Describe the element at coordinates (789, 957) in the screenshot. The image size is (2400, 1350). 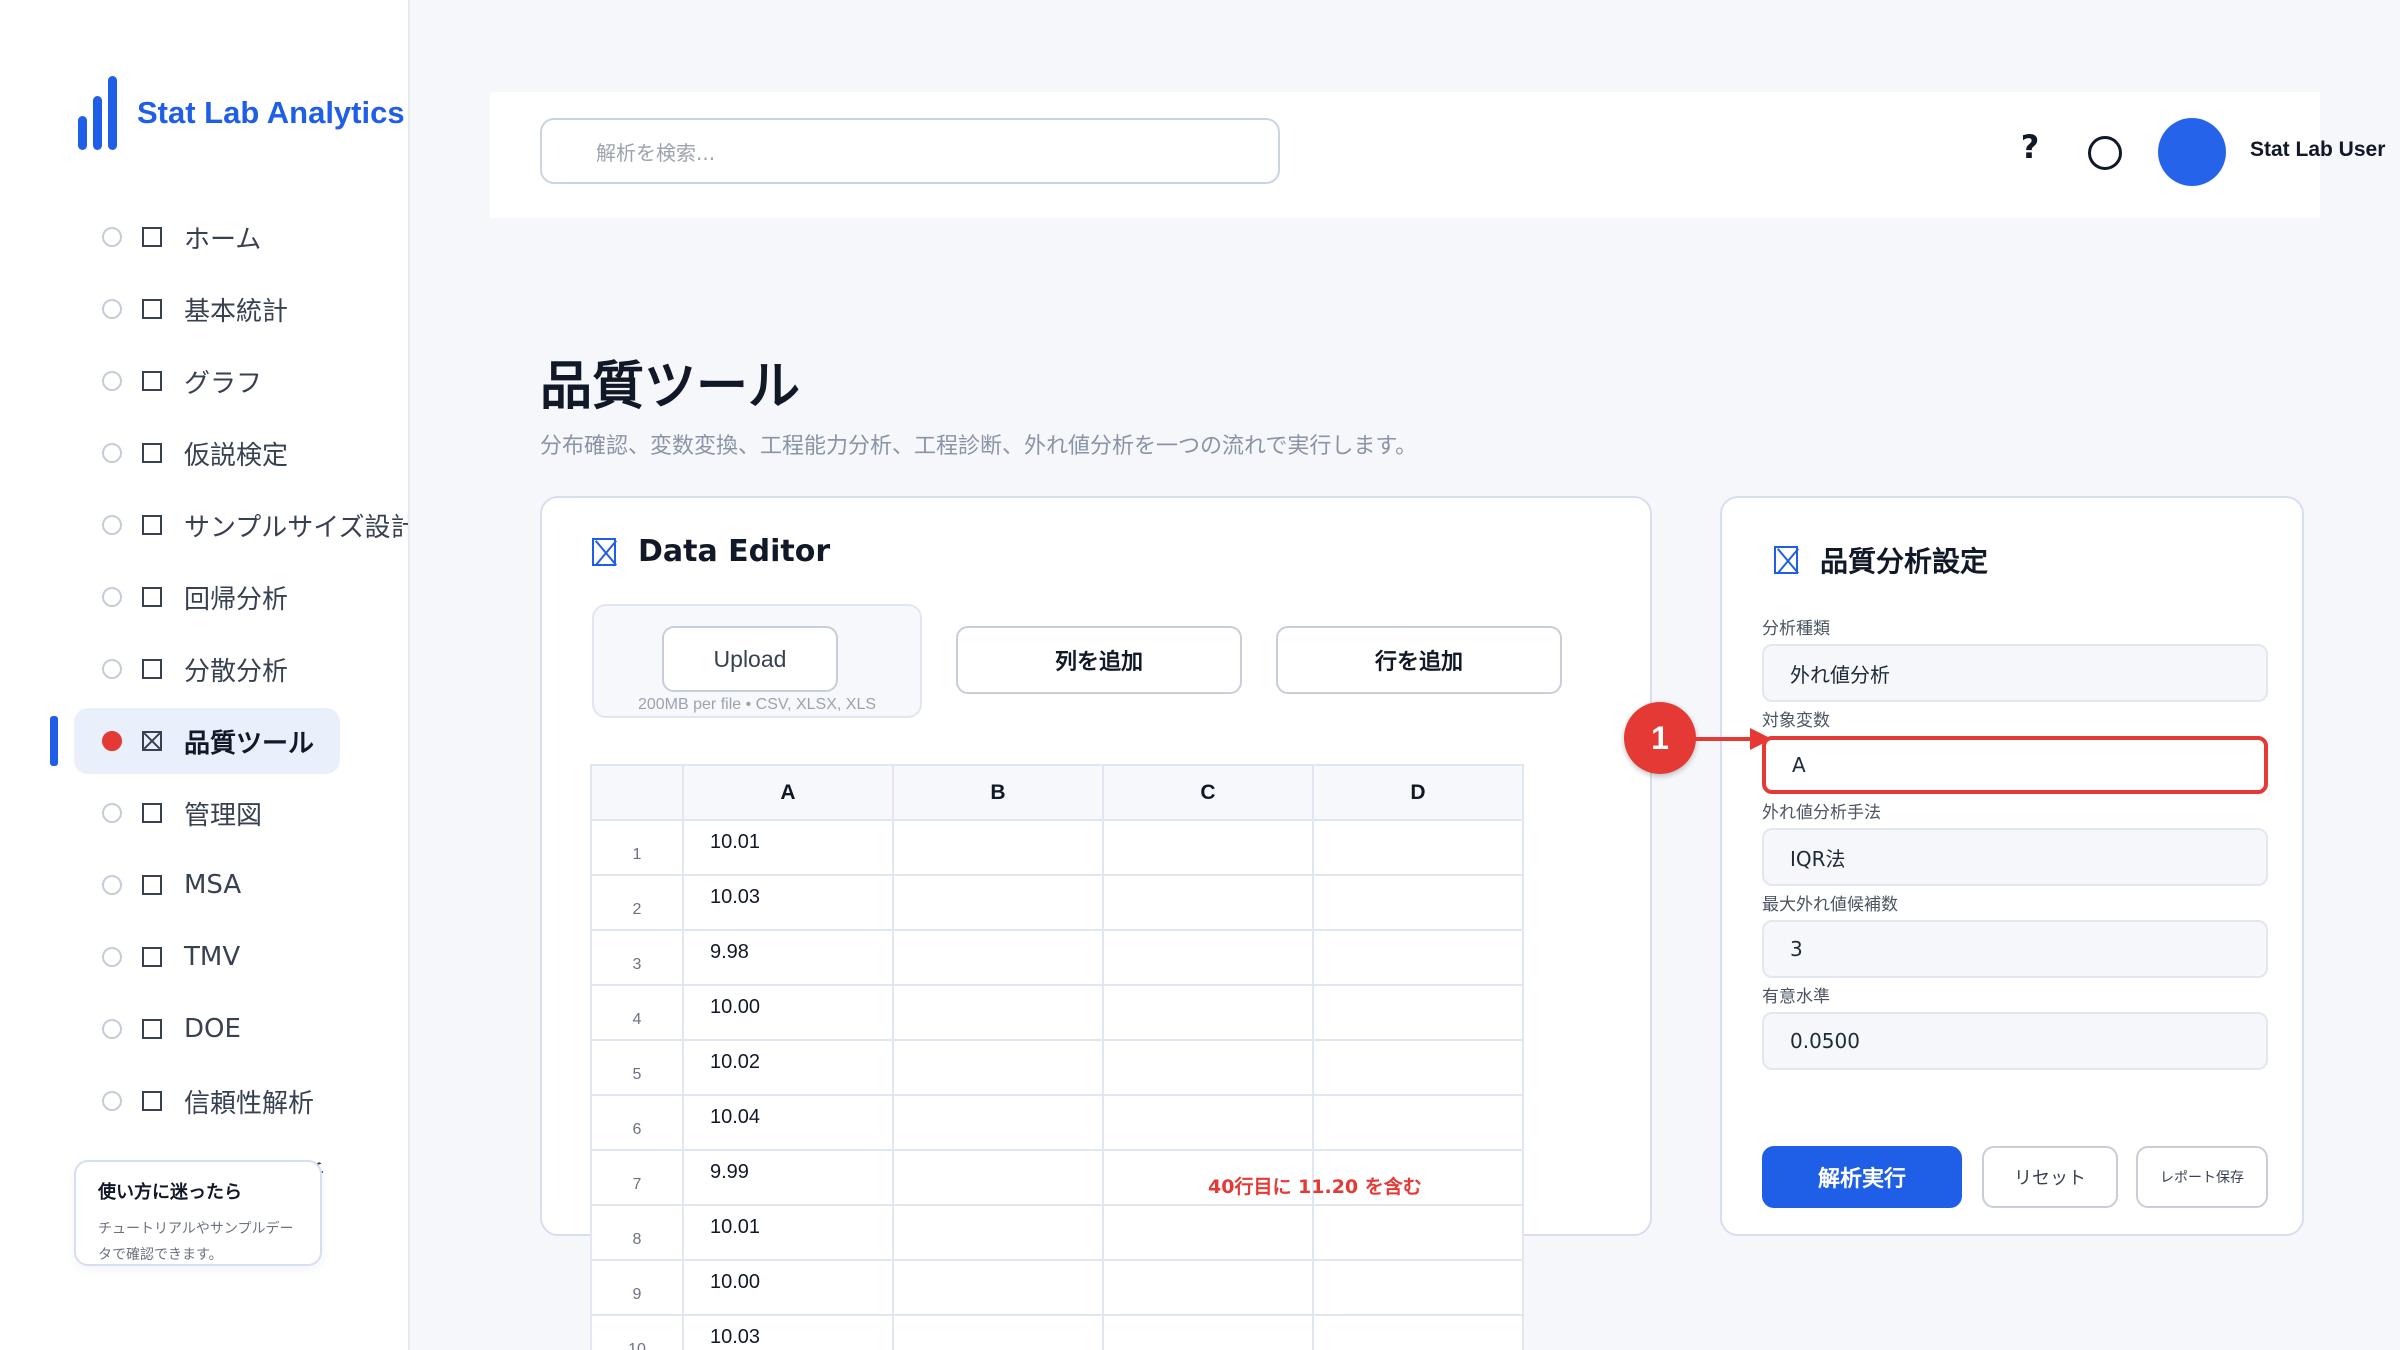
I see `cell: 9.98` at that location.